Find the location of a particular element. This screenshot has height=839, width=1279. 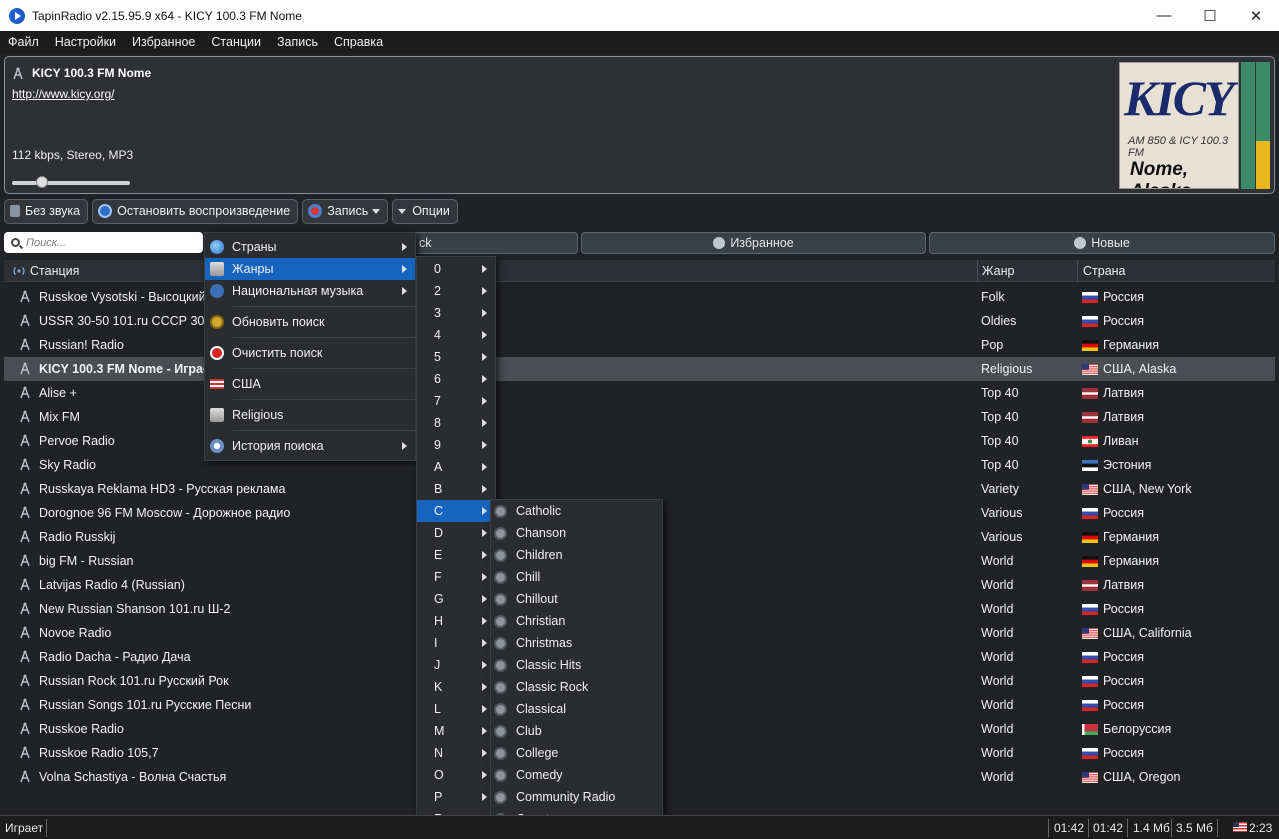

column-station: Станция is located at coordinates (43, 271).